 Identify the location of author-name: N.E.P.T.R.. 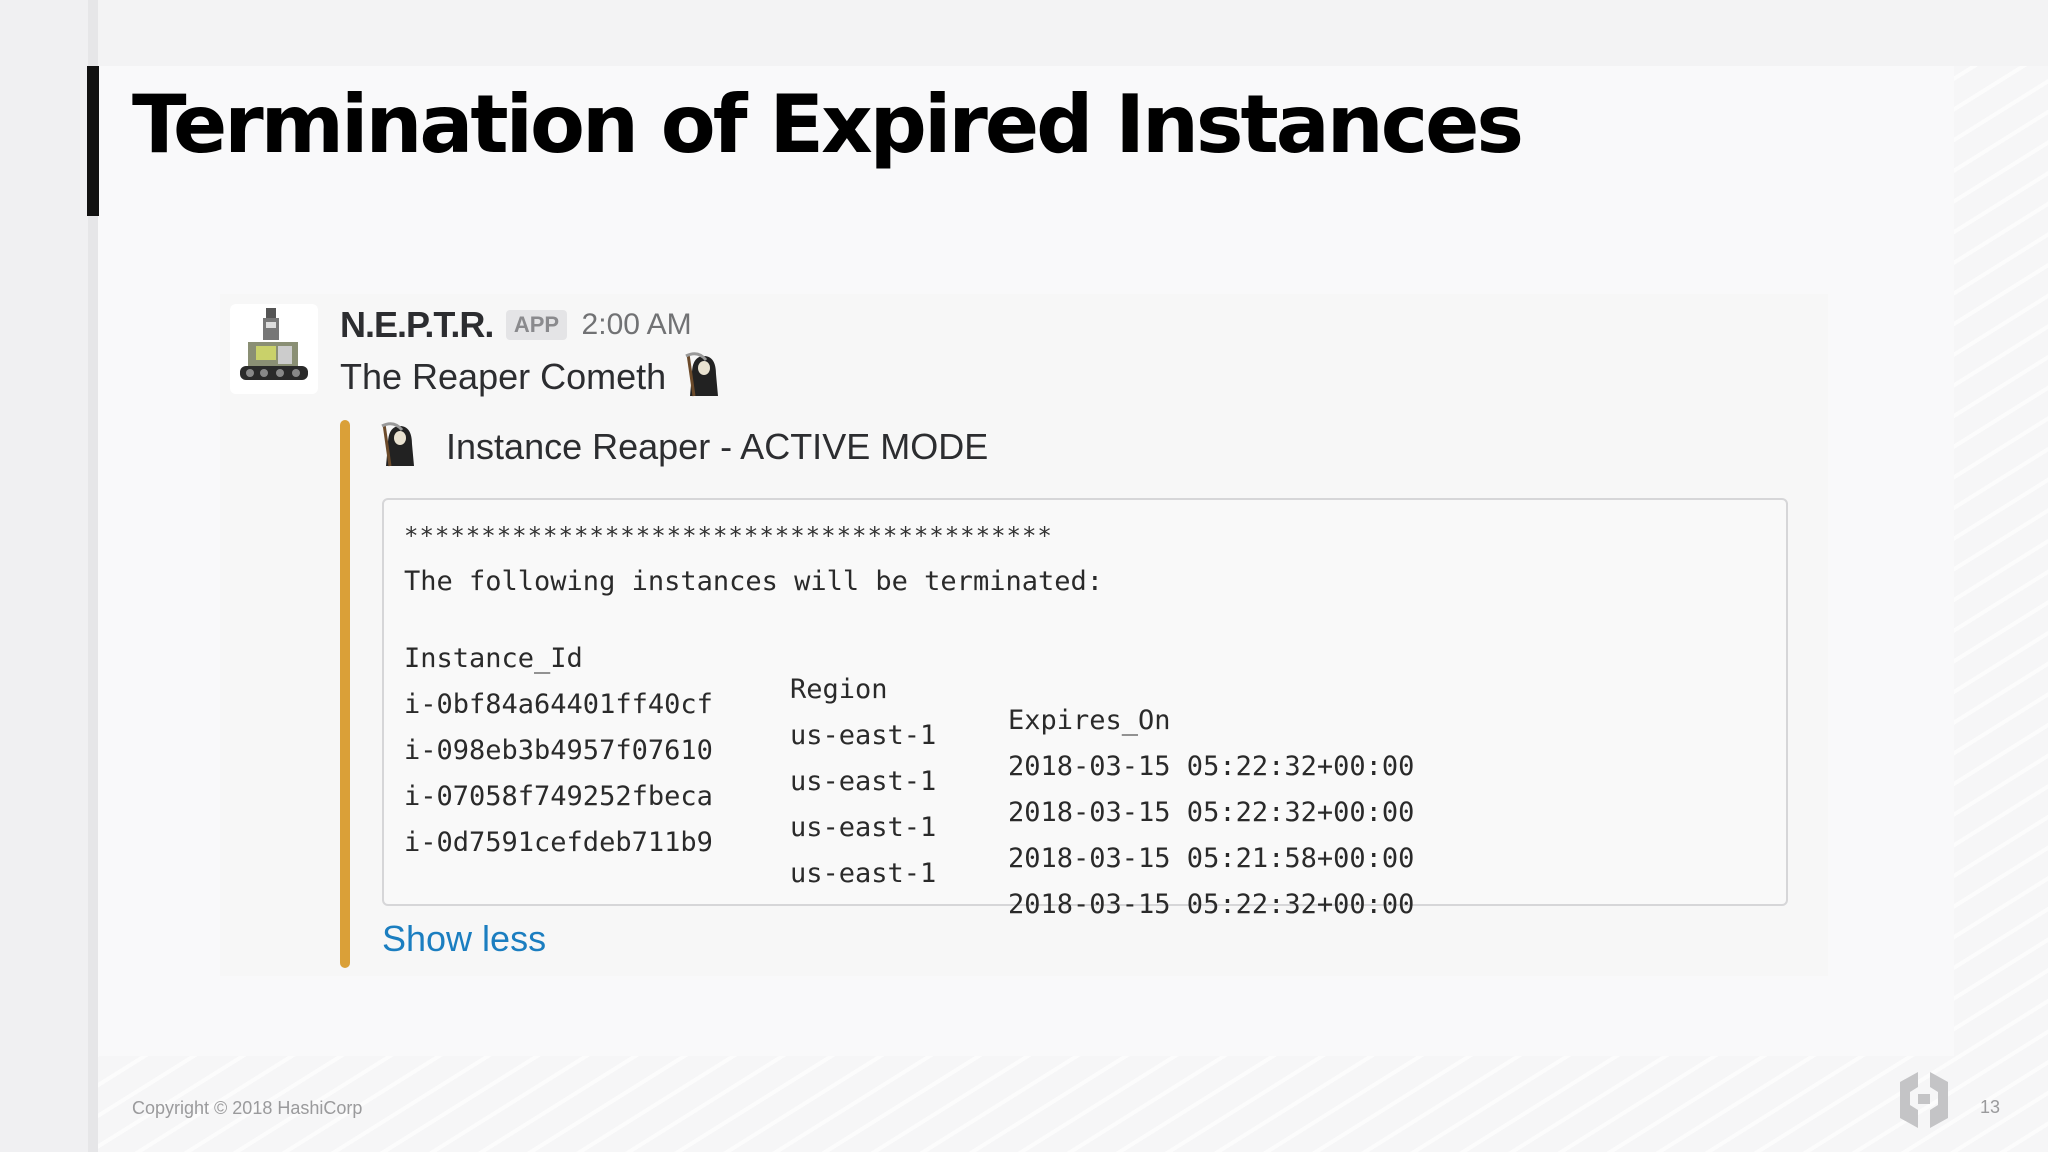
(417, 324).